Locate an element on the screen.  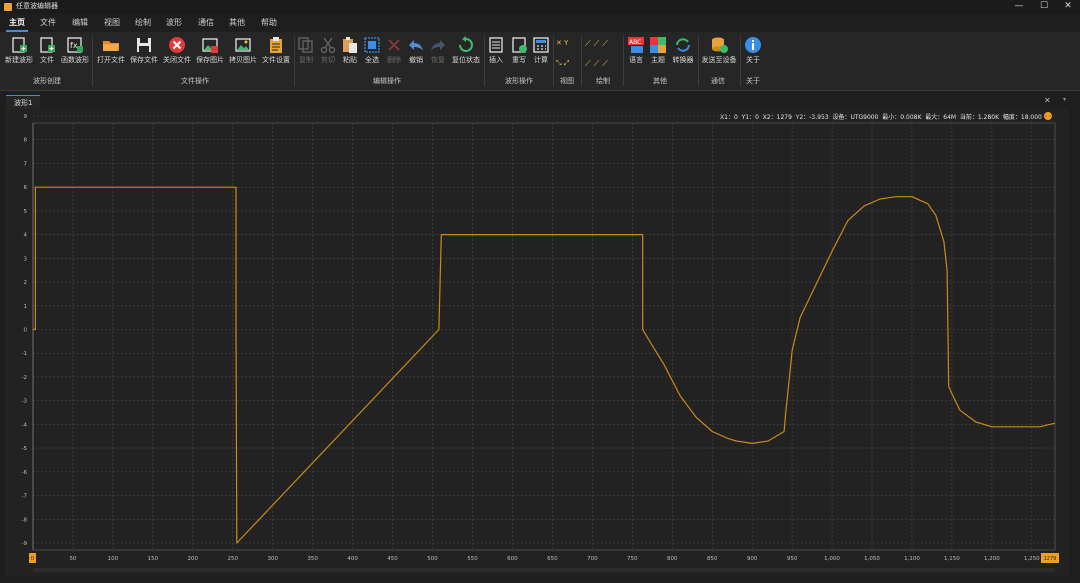
horizontal-scrollbar is located at coordinates (544, 570).